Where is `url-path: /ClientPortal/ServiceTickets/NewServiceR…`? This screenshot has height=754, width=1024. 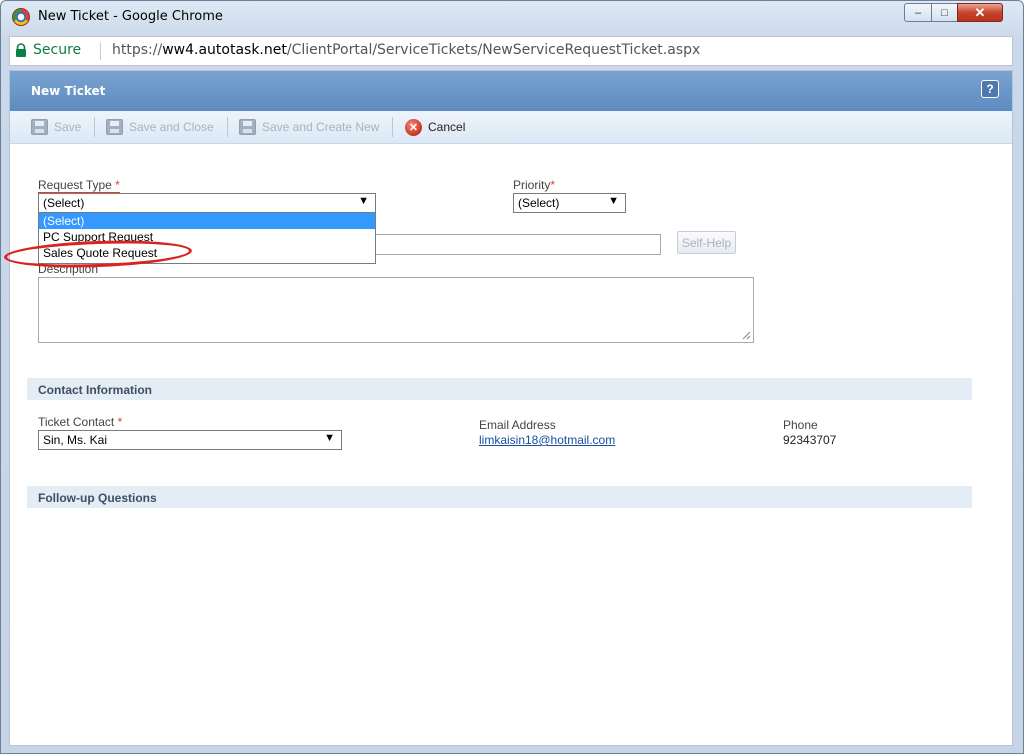 url-path: /ClientPortal/ServiceTickets/NewServiceR… is located at coordinates (493, 50).